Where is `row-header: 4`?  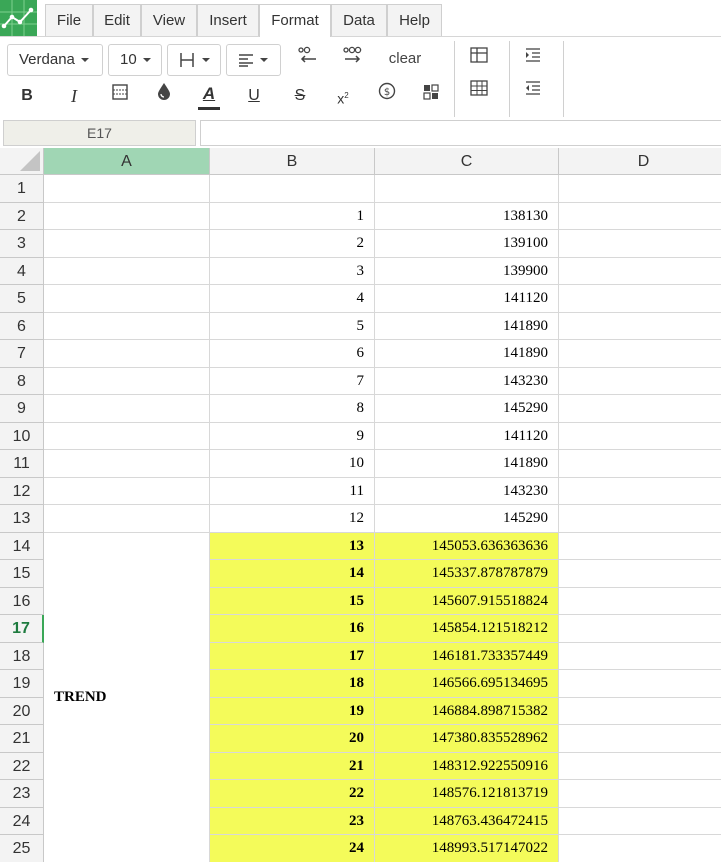 row-header: 4 is located at coordinates (22, 271).